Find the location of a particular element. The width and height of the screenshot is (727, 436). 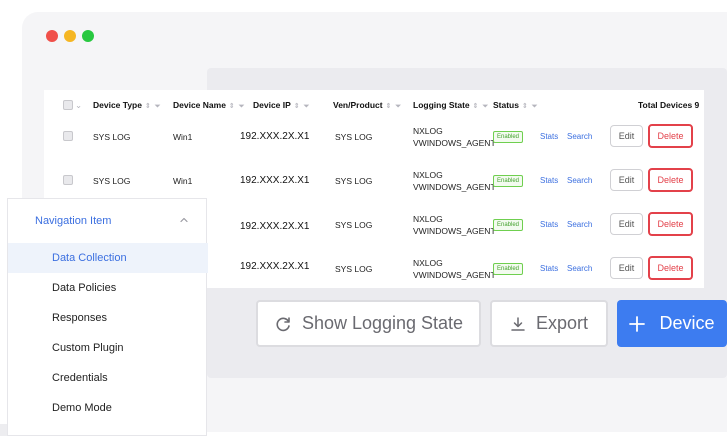

navigation-header: Navigation Item is located at coordinates (108, 221).